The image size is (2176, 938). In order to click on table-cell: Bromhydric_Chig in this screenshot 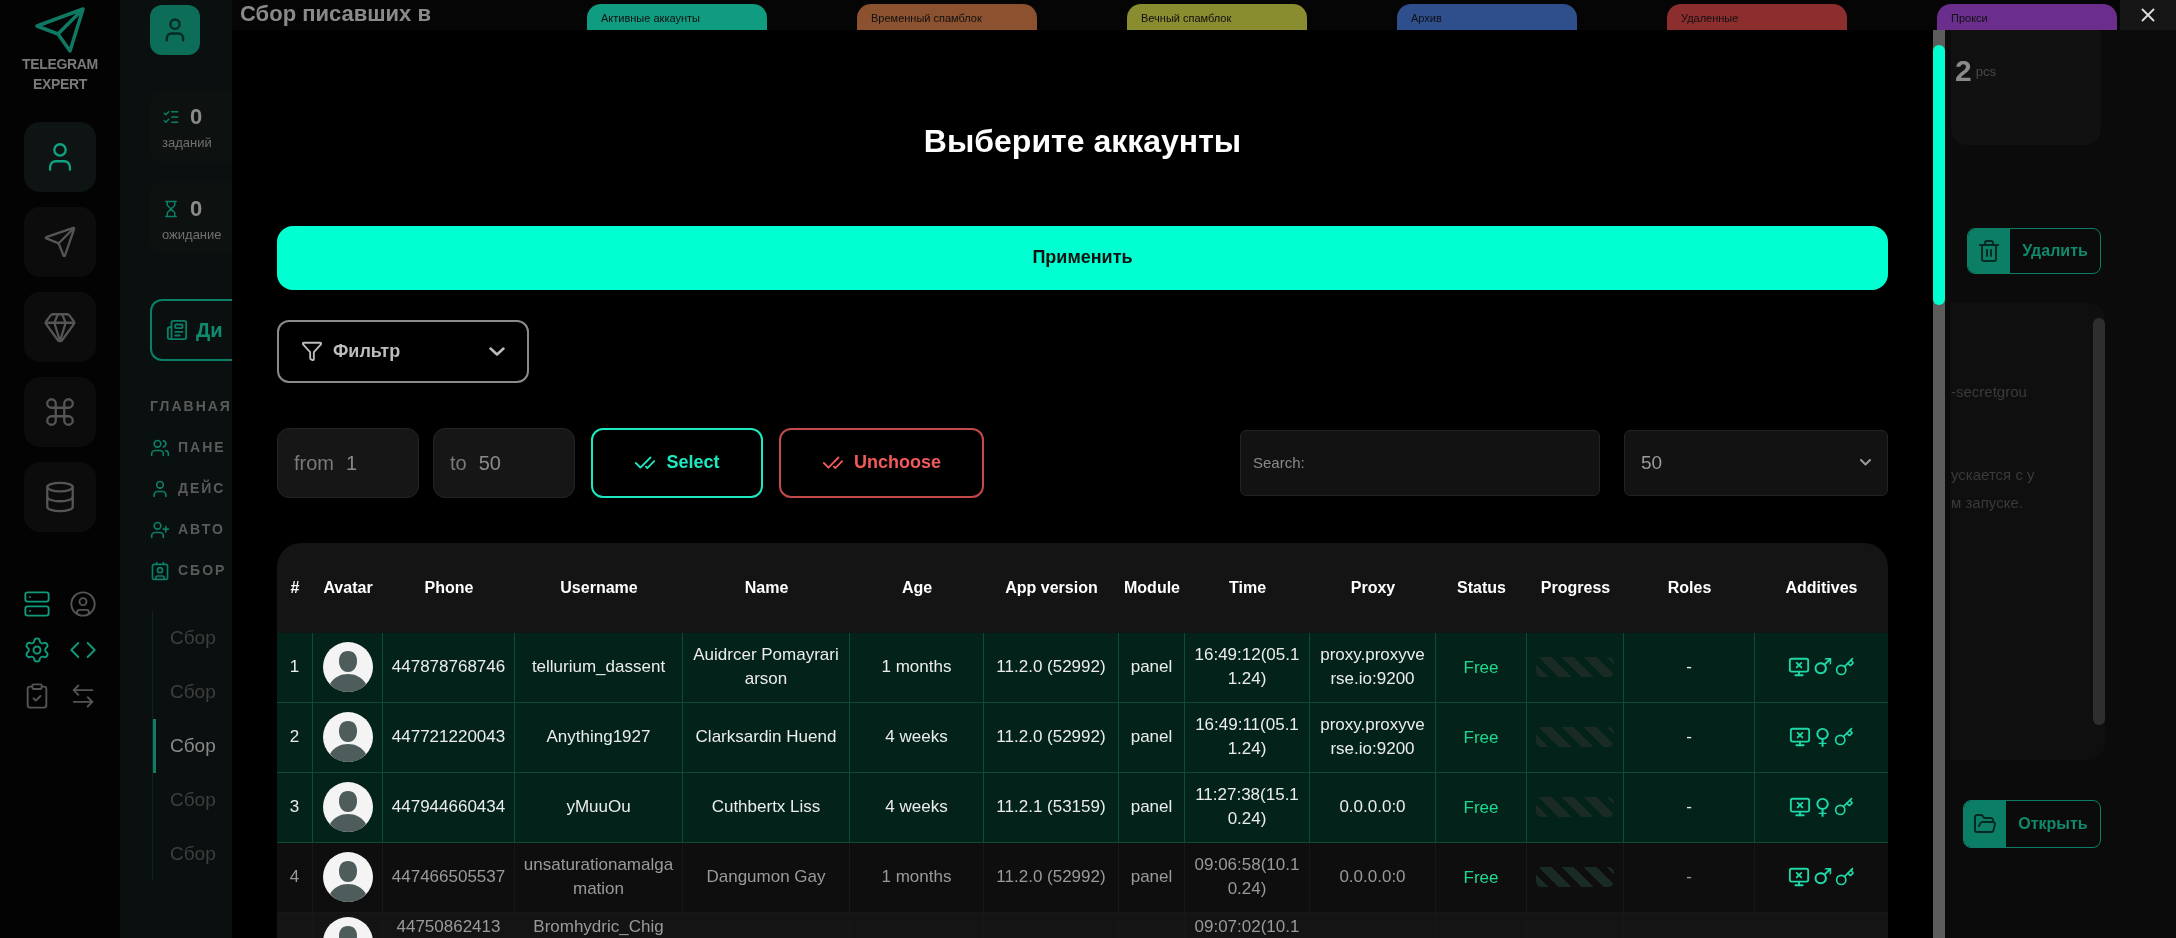, I will do `click(599, 925)`.